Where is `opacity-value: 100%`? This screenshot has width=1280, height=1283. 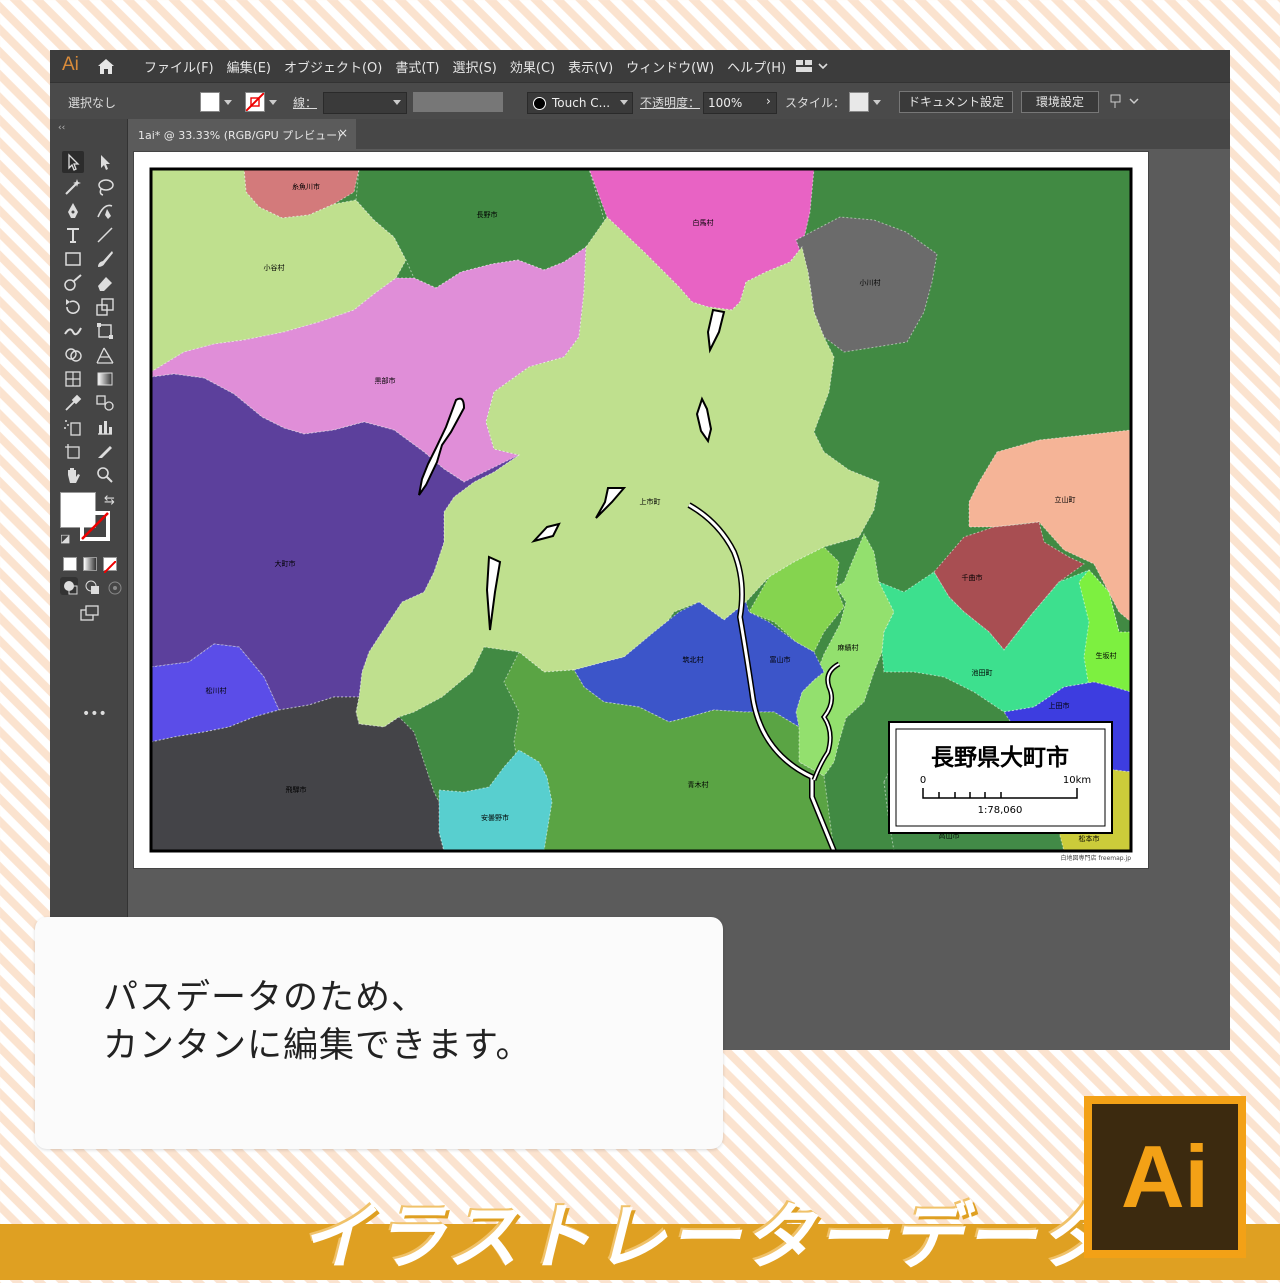
opacity-value: 100% is located at coordinates (725, 103).